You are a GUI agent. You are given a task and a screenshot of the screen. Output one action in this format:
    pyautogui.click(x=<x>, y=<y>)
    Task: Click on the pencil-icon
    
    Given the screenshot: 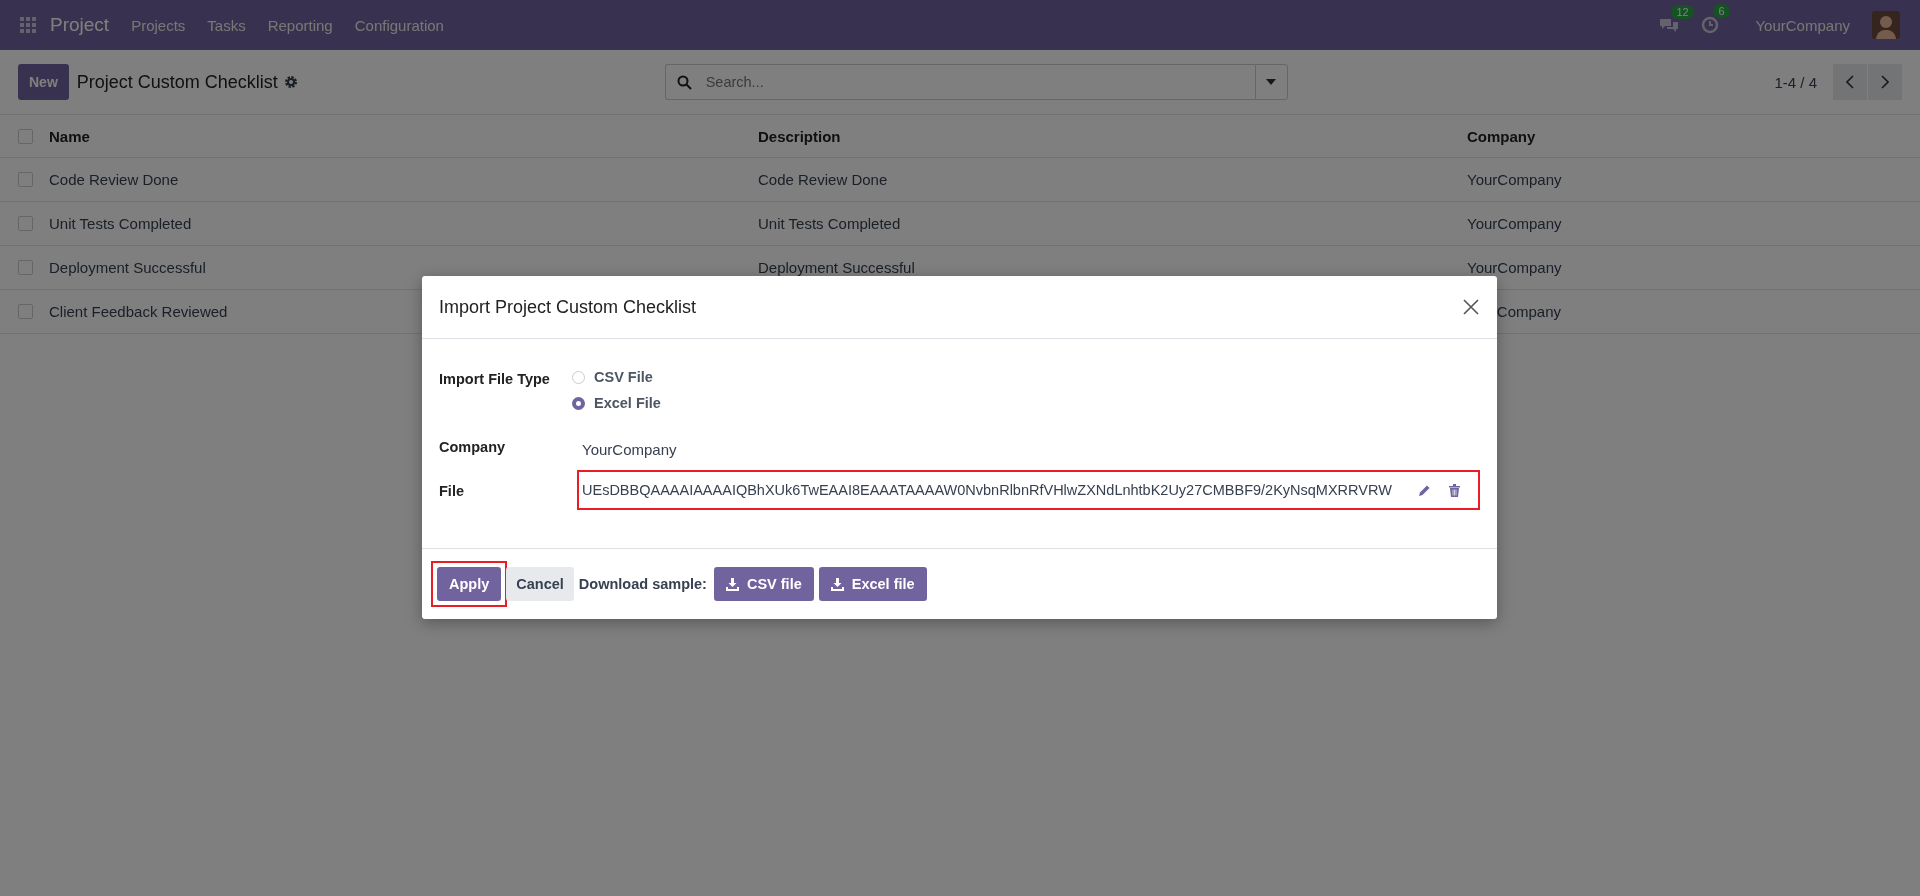 What is the action you would take?
    pyautogui.click(x=1424, y=490)
    